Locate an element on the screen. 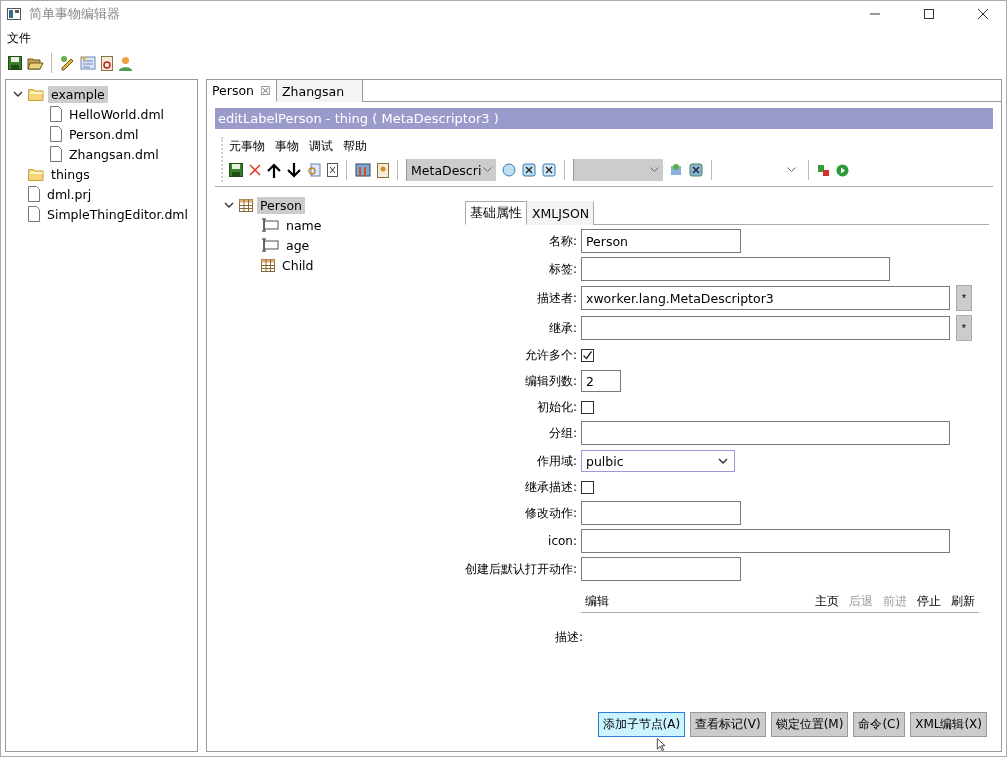  tree-item: name is located at coordinates (304, 225).